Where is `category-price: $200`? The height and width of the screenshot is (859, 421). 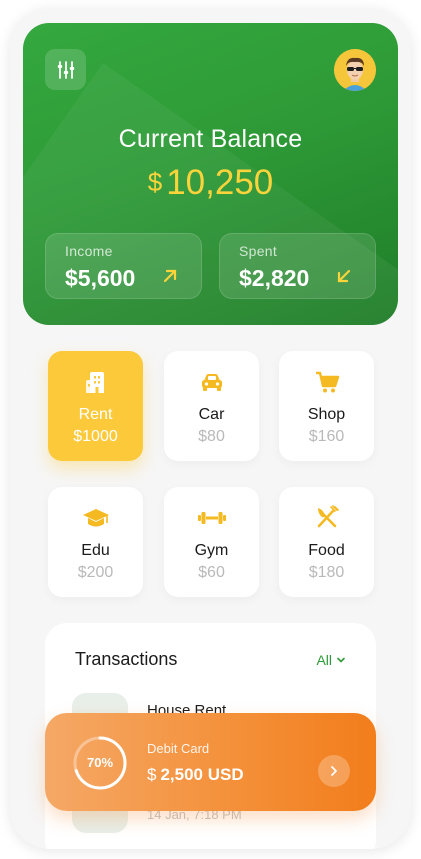
category-price: $200 is located at coordinates (95, 572).